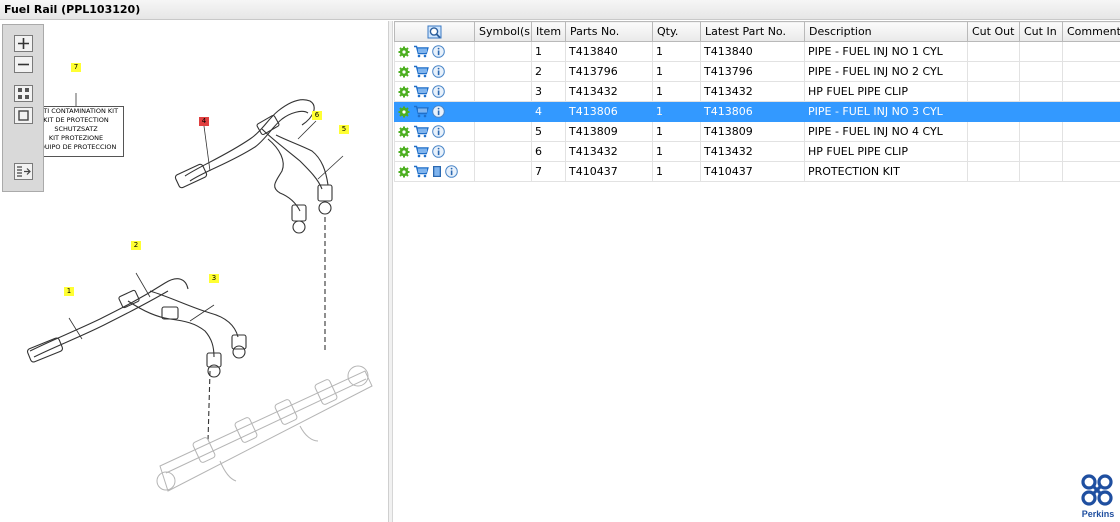 The width and height of the screenshot is (1120, 522). Describe the element at coordinates (1041, 31) in the screenshot. I see `column-header-cut-in: Cut In` at that location.